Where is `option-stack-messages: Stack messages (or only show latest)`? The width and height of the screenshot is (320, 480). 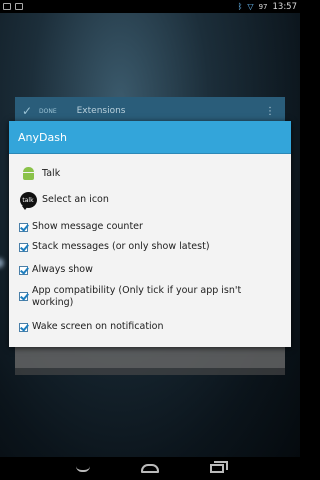 option-stack-messages: Stack messages (or only show latest) is located at coordinates (150, 247).